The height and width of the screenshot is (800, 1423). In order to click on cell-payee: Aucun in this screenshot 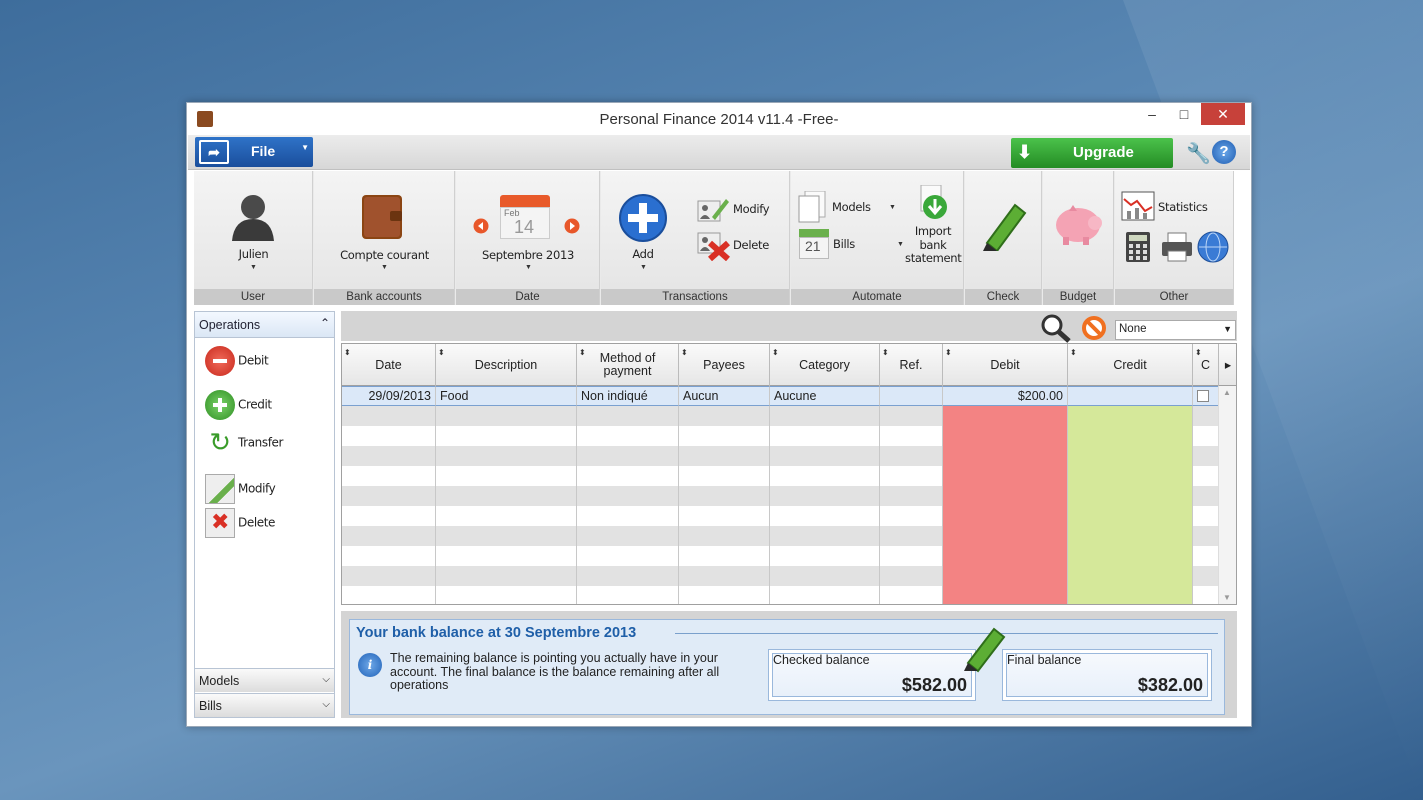, I will do `click(724, 396)`.